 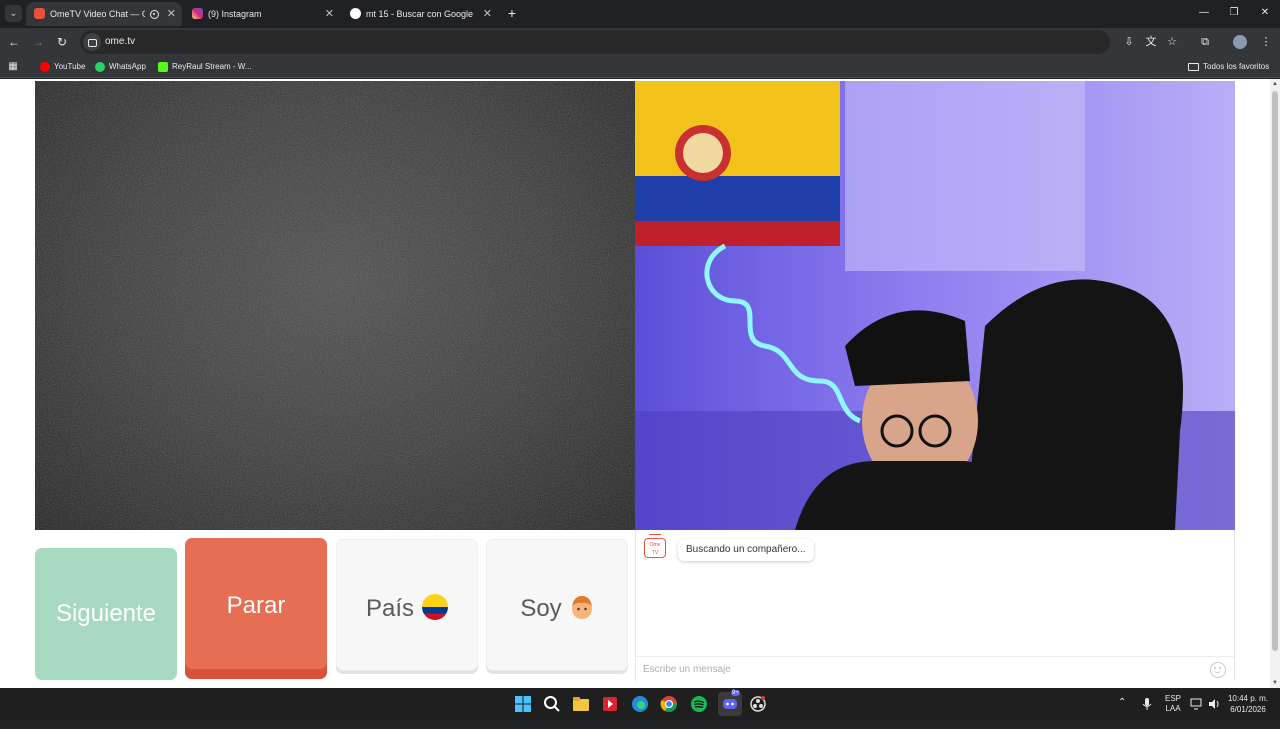 I want to click on message-input-bar, so click(x=935, y=668).